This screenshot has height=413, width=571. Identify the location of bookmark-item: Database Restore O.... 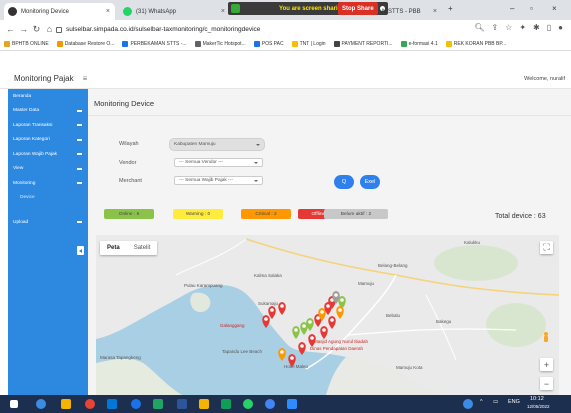
(85, 44).